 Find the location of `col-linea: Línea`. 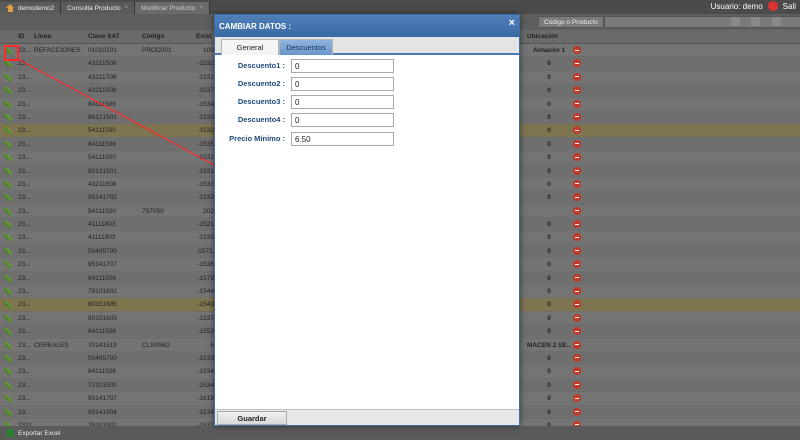

col-linea: Línea is located at coordinates (42, 37).